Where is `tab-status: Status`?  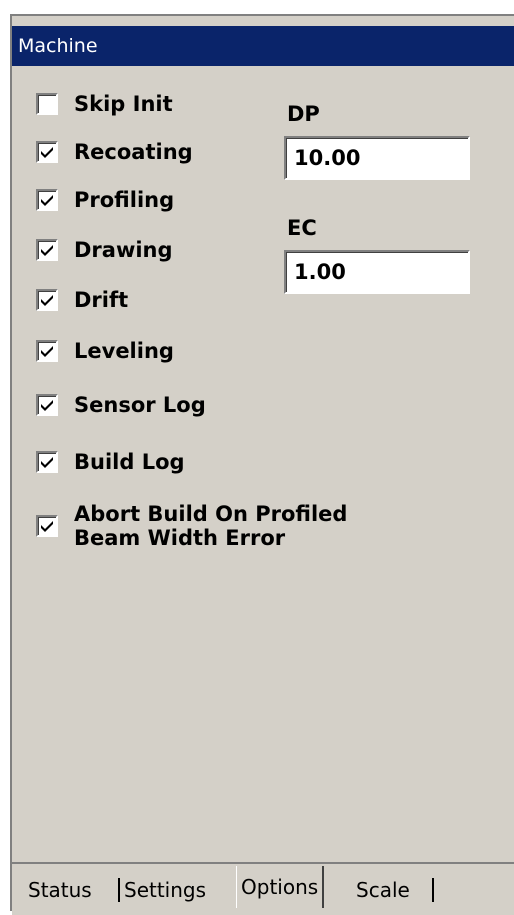 tab-status: Status is located at coordinates (60, 890).